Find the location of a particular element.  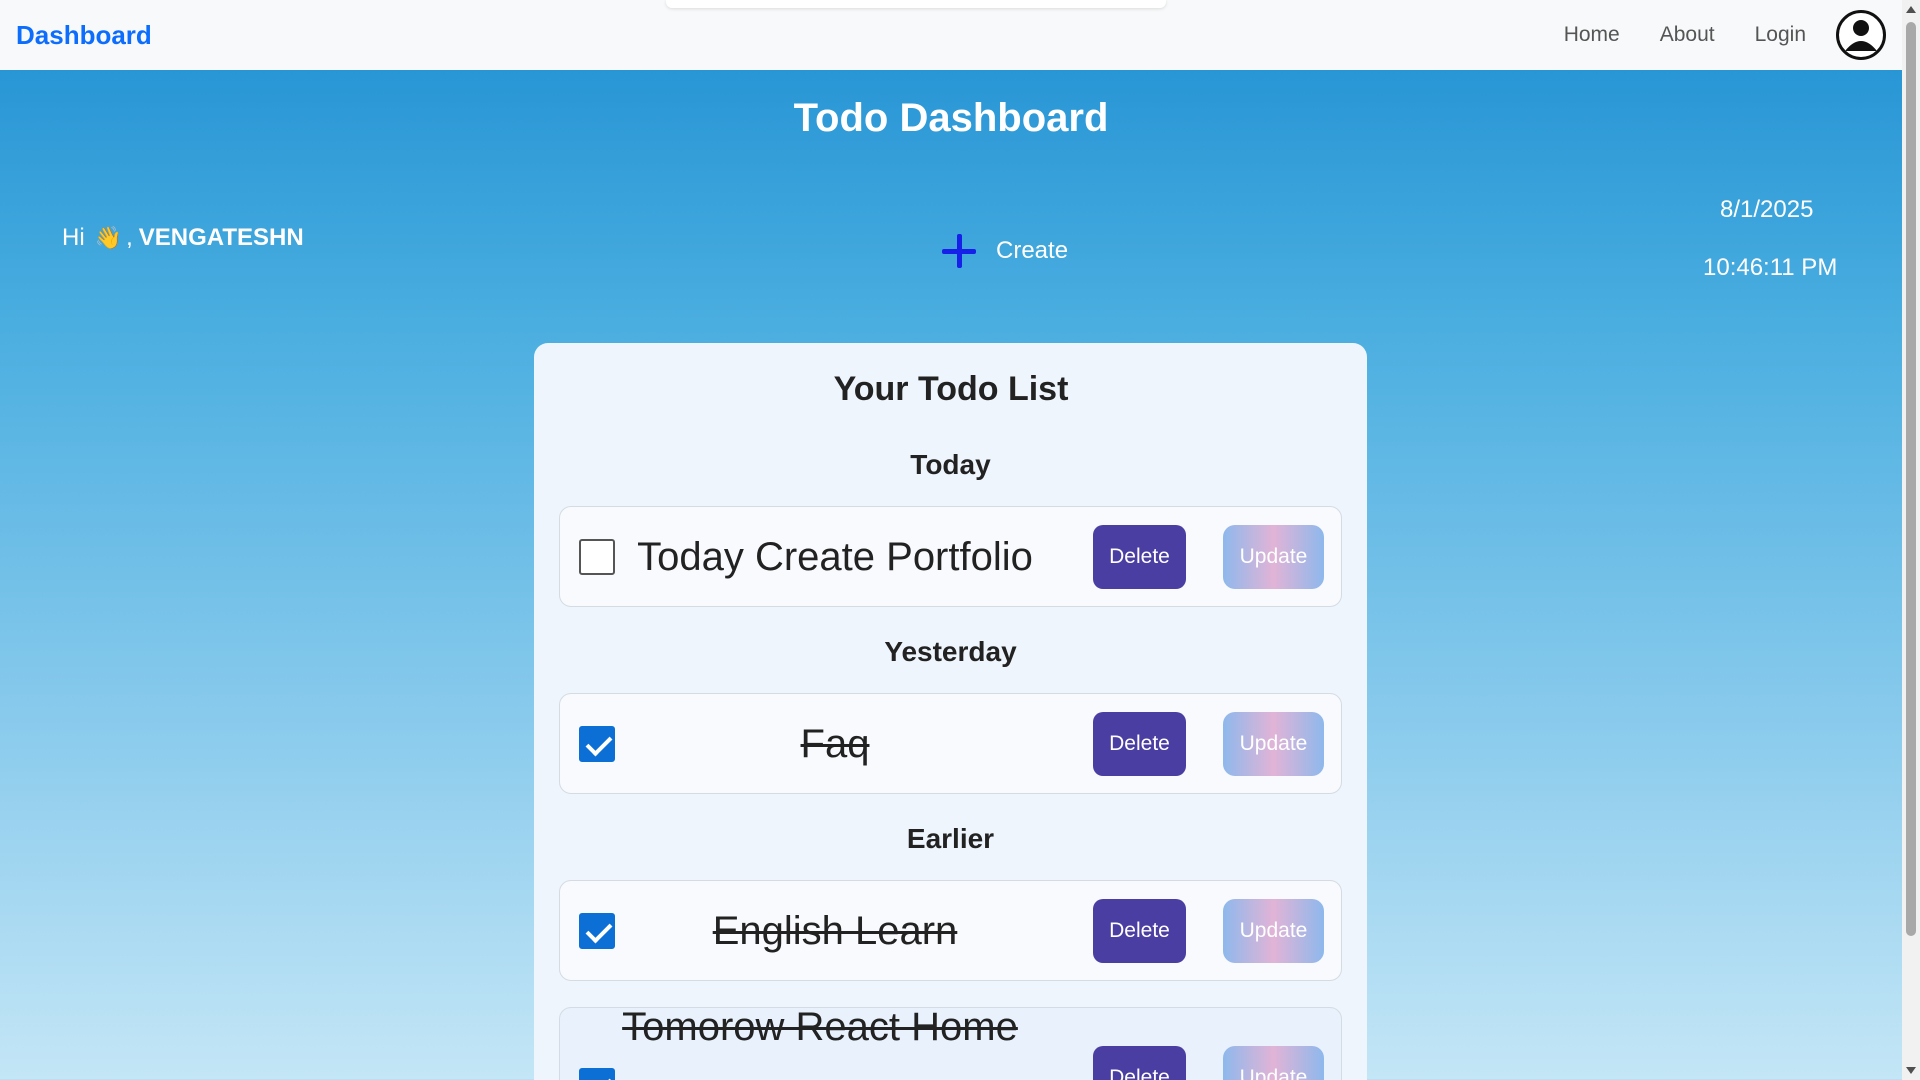

nav-login-link: Login is located at coordinates (1780, 35).